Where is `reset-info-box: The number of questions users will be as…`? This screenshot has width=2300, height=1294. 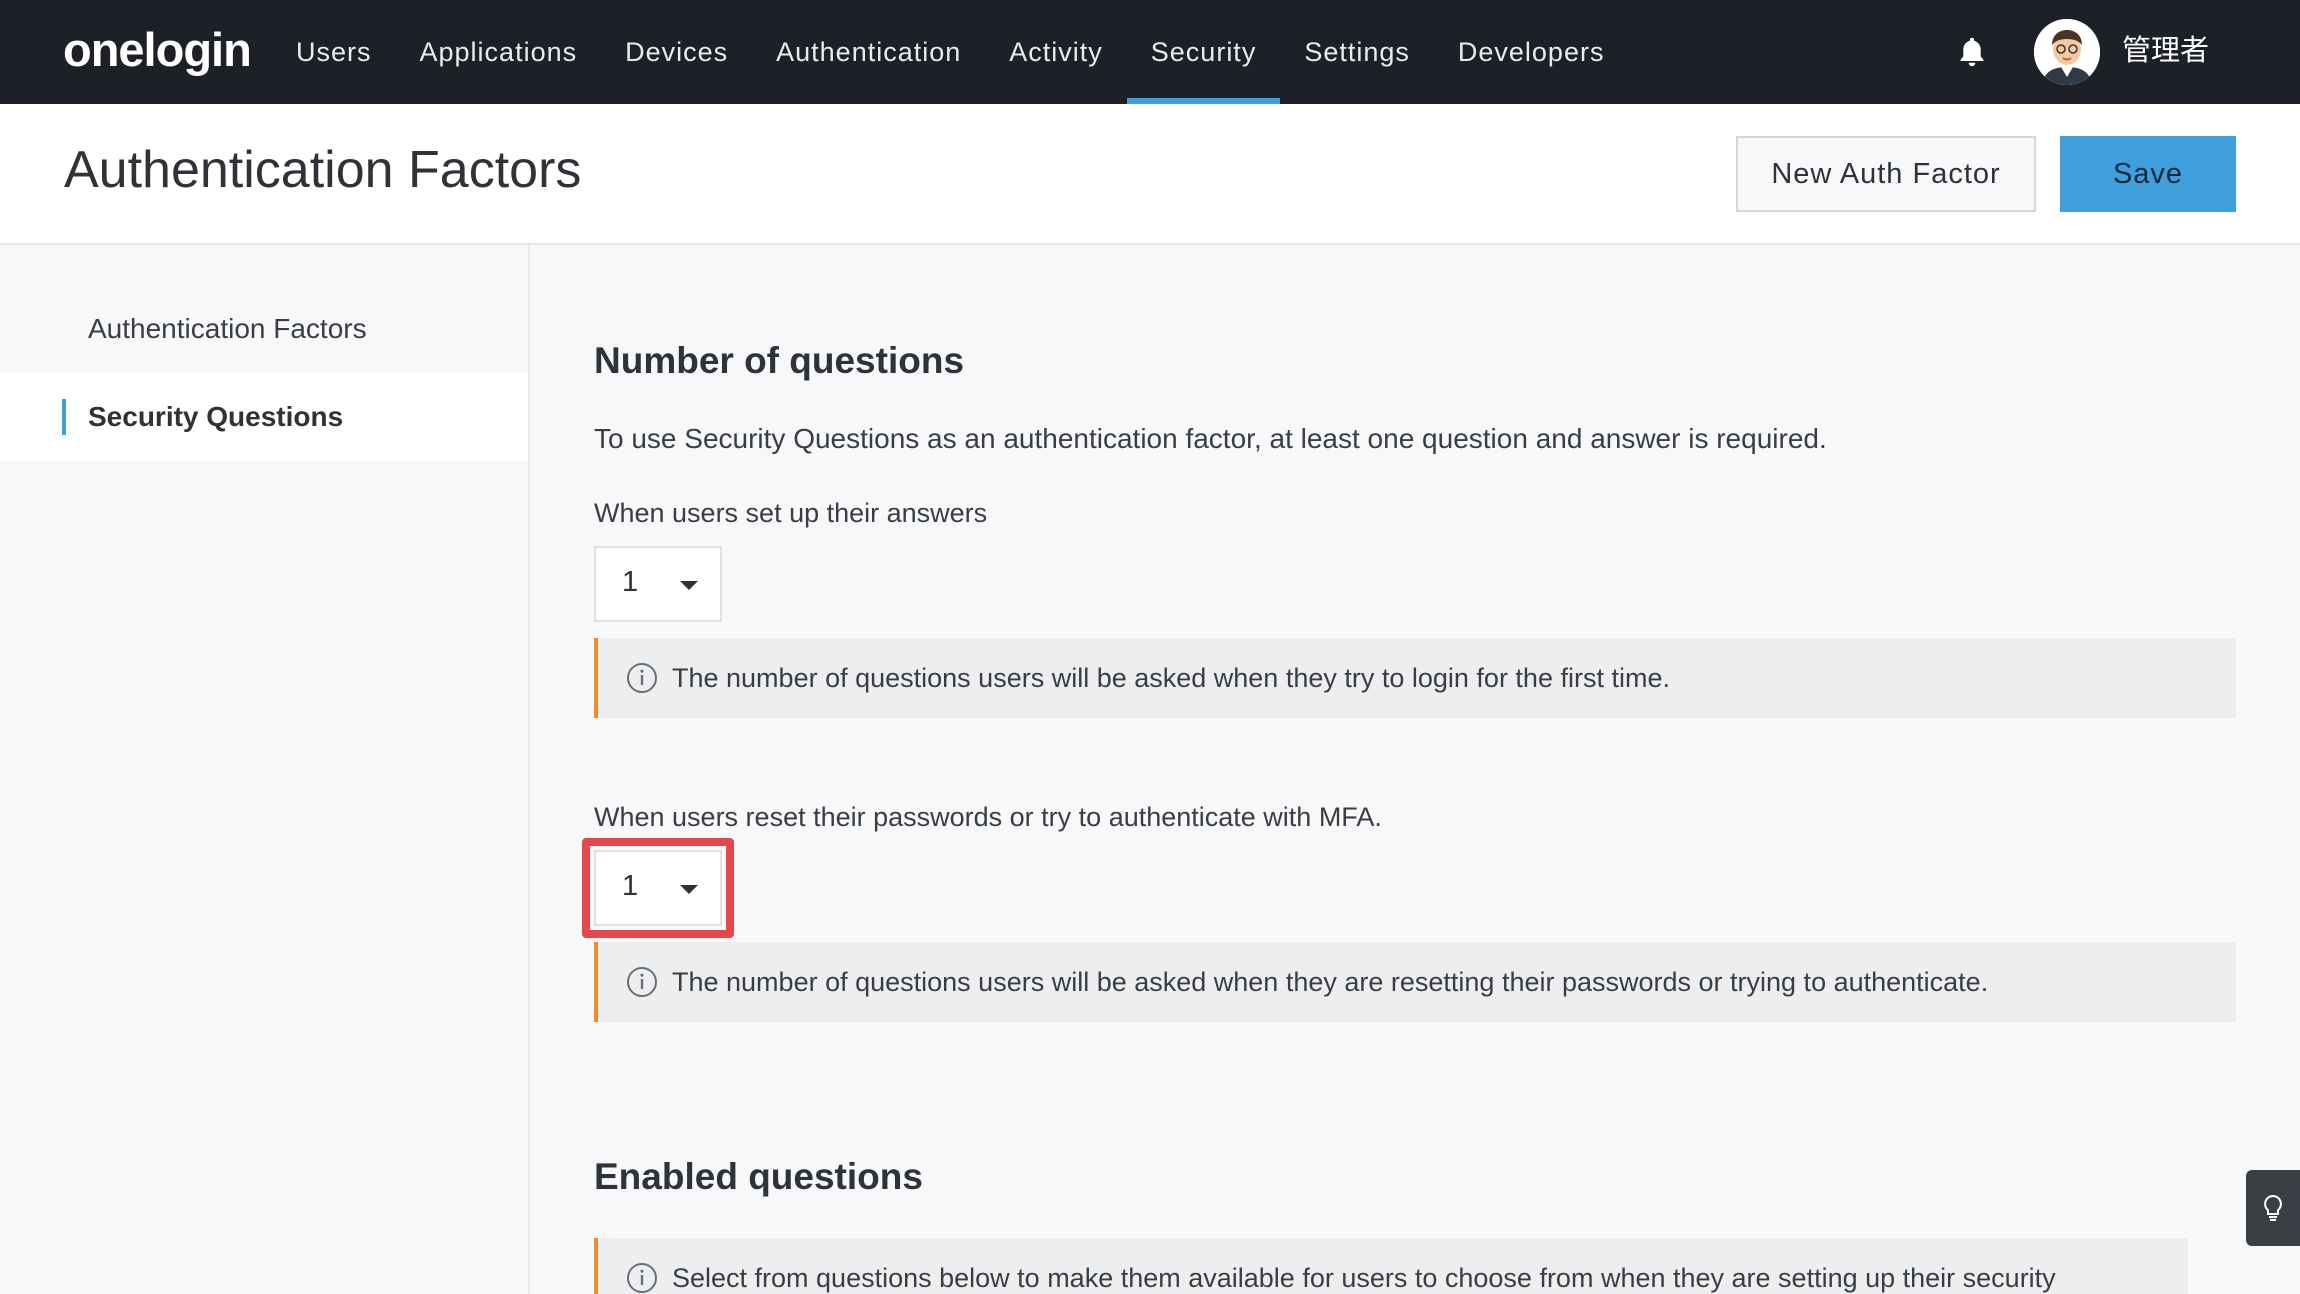
reset-info-box: The number of questions users will be as… is located at coordinates (1415, 982).